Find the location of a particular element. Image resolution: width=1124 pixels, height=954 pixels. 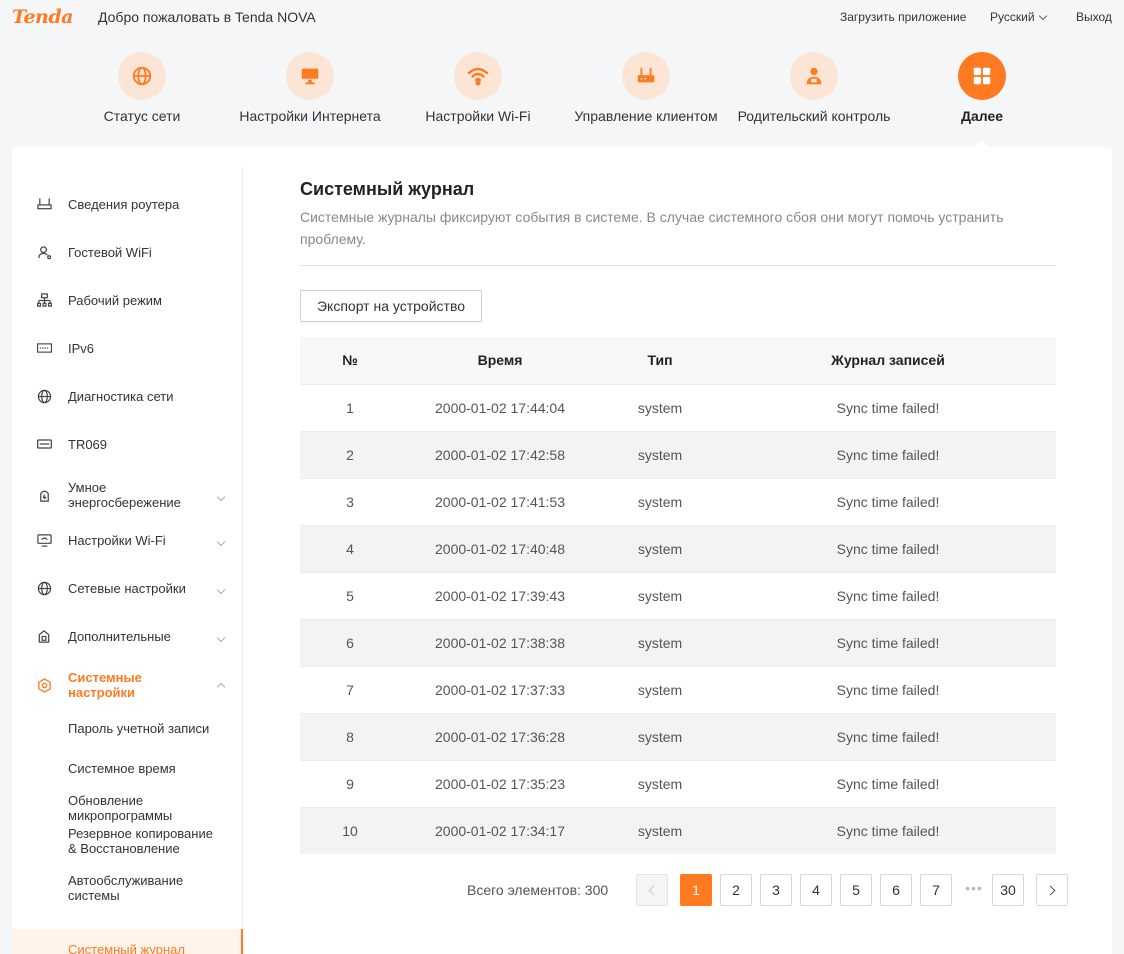

cell-number: 2 is located at coordinates (350, 454).